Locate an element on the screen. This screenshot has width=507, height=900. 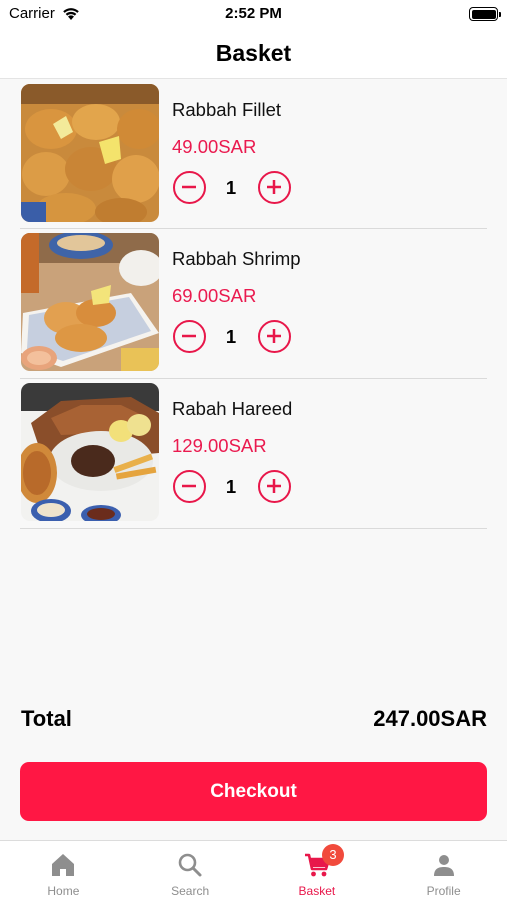
tab-bar: Home Search Basket Profile is located at coordinates (253, 870).